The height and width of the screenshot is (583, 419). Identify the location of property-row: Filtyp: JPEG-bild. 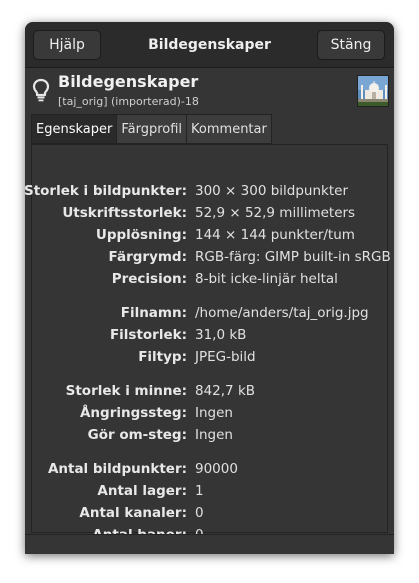
(209, 358).